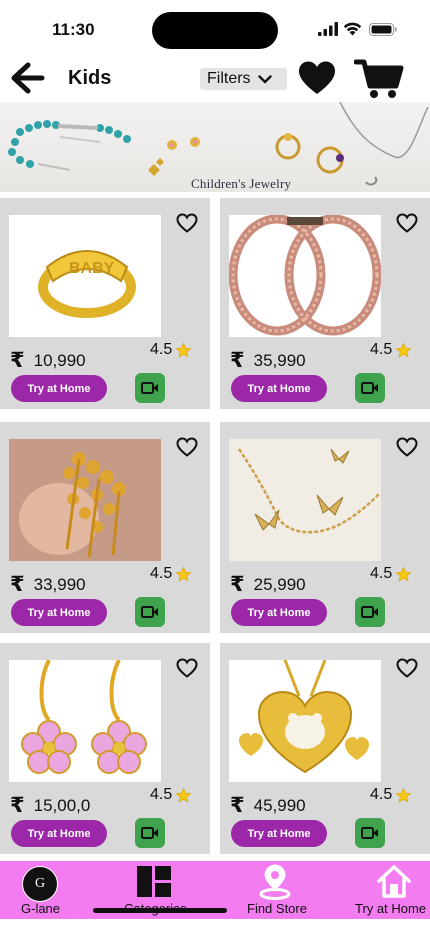 This screenshot has width=430, height=932. I want to click on nav-label-try-at-home: Try at Home, so click(391, 908).